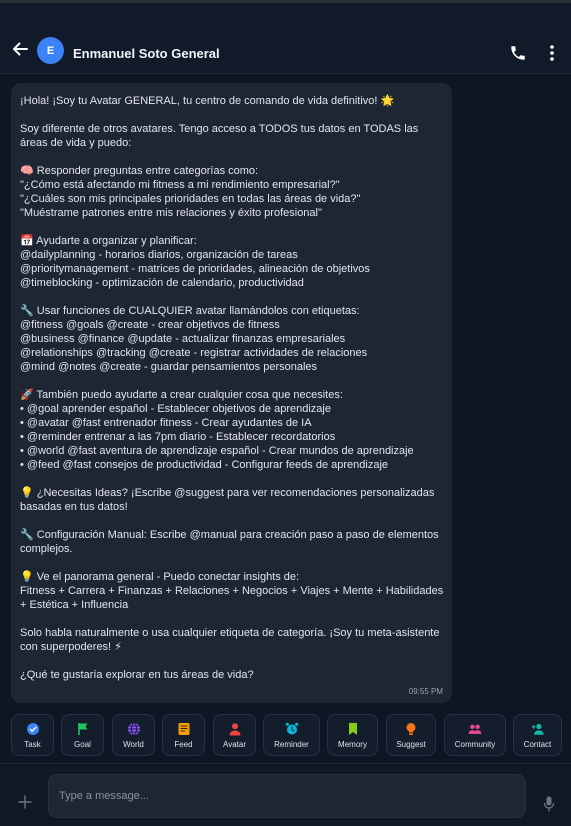 The image size is (571, 826). I want to click on more-options-icon, so click(552, 53).